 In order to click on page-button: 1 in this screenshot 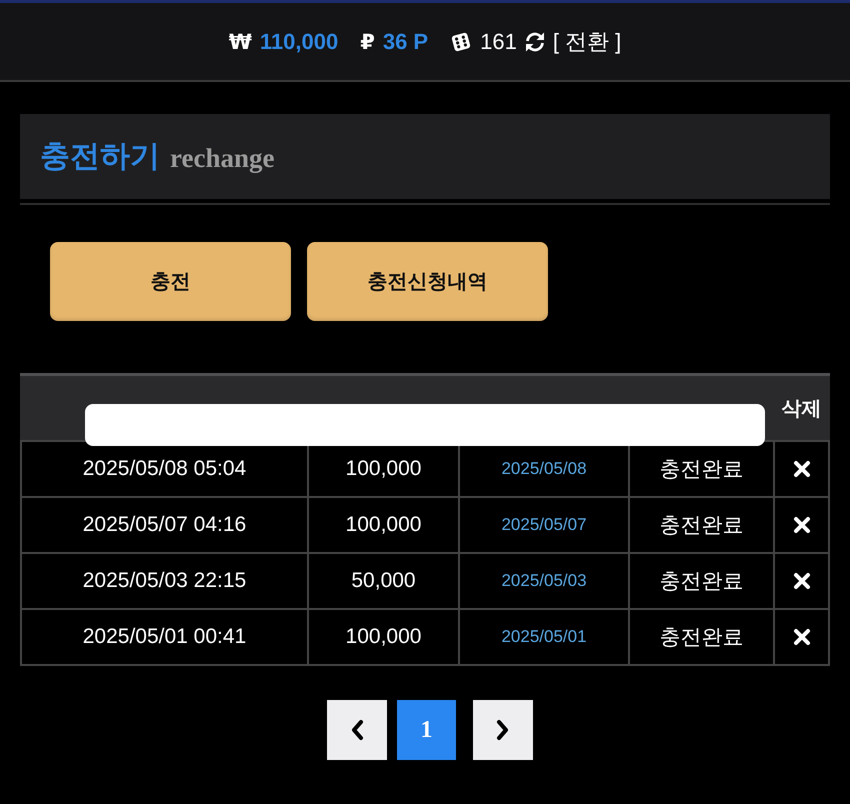, I will do `click(426, 730)`.